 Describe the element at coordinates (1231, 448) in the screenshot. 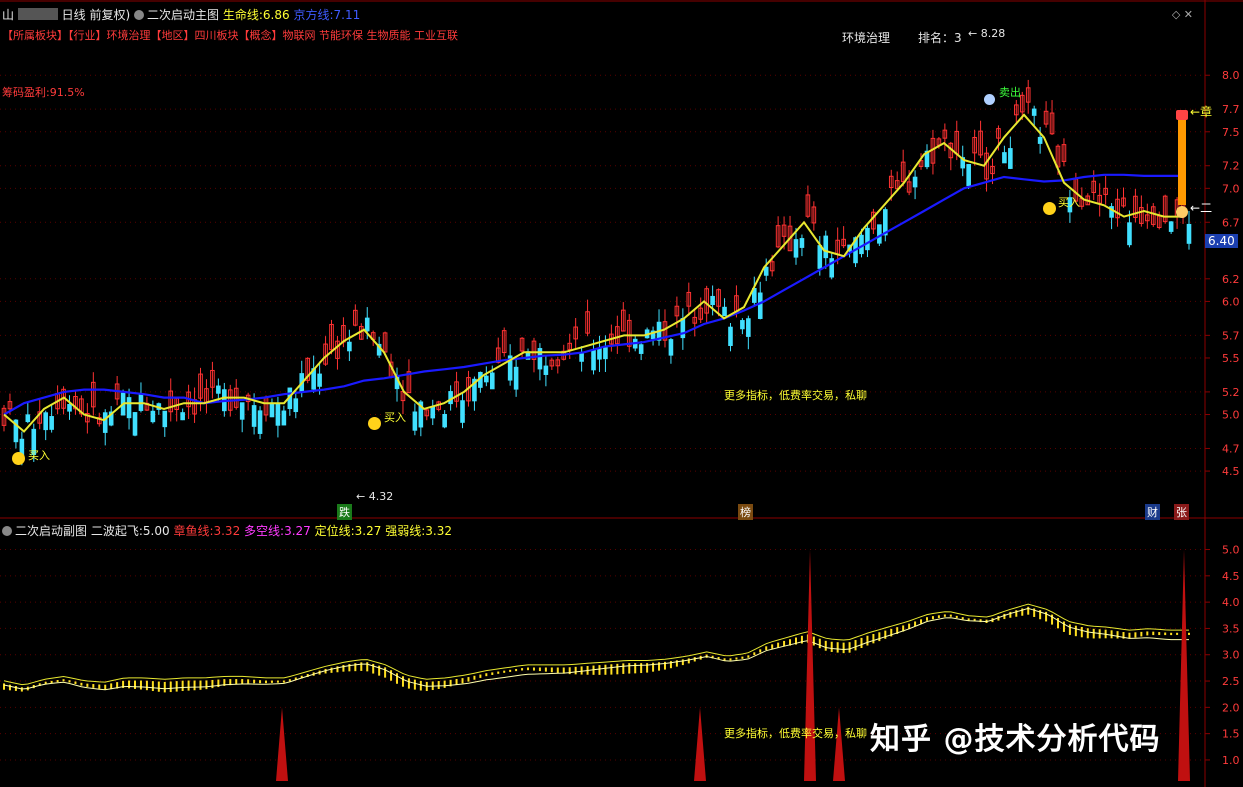

I see `price-tick-label: 4.7` at that location.